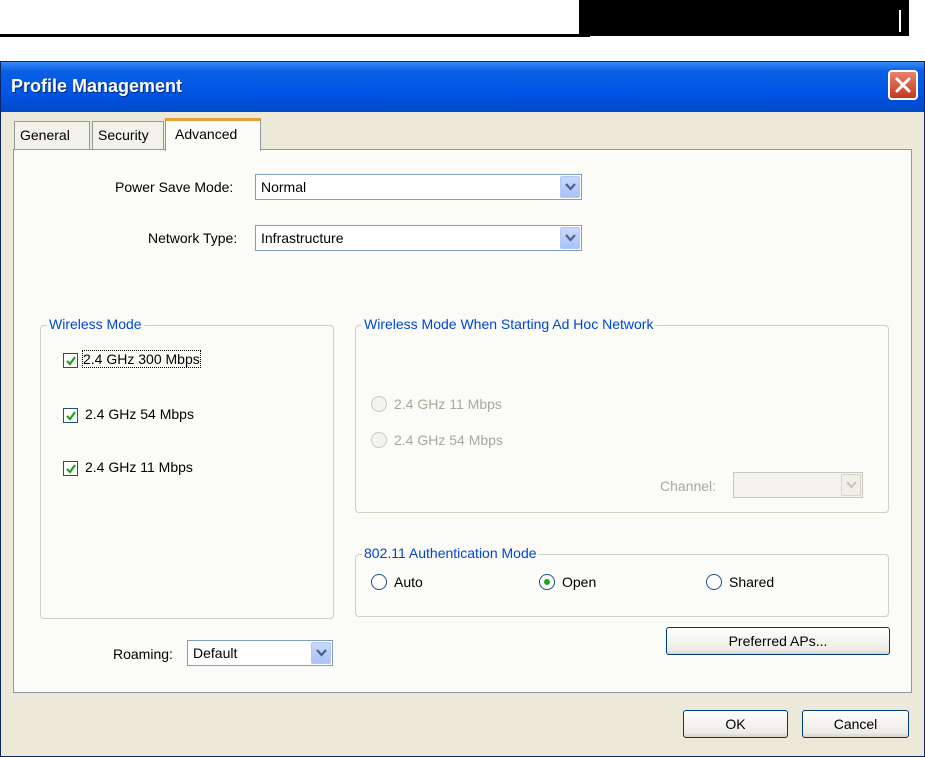  Describe the element at coordinates (900, 21) in the screenshot. I see `header-divider` at that location.